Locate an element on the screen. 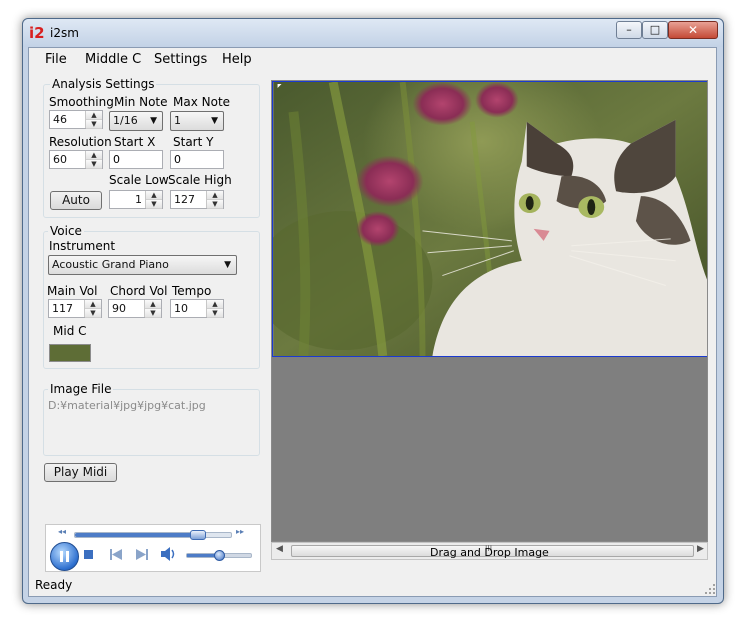  image-file-label: Image File is located at coordinates (81, 389).